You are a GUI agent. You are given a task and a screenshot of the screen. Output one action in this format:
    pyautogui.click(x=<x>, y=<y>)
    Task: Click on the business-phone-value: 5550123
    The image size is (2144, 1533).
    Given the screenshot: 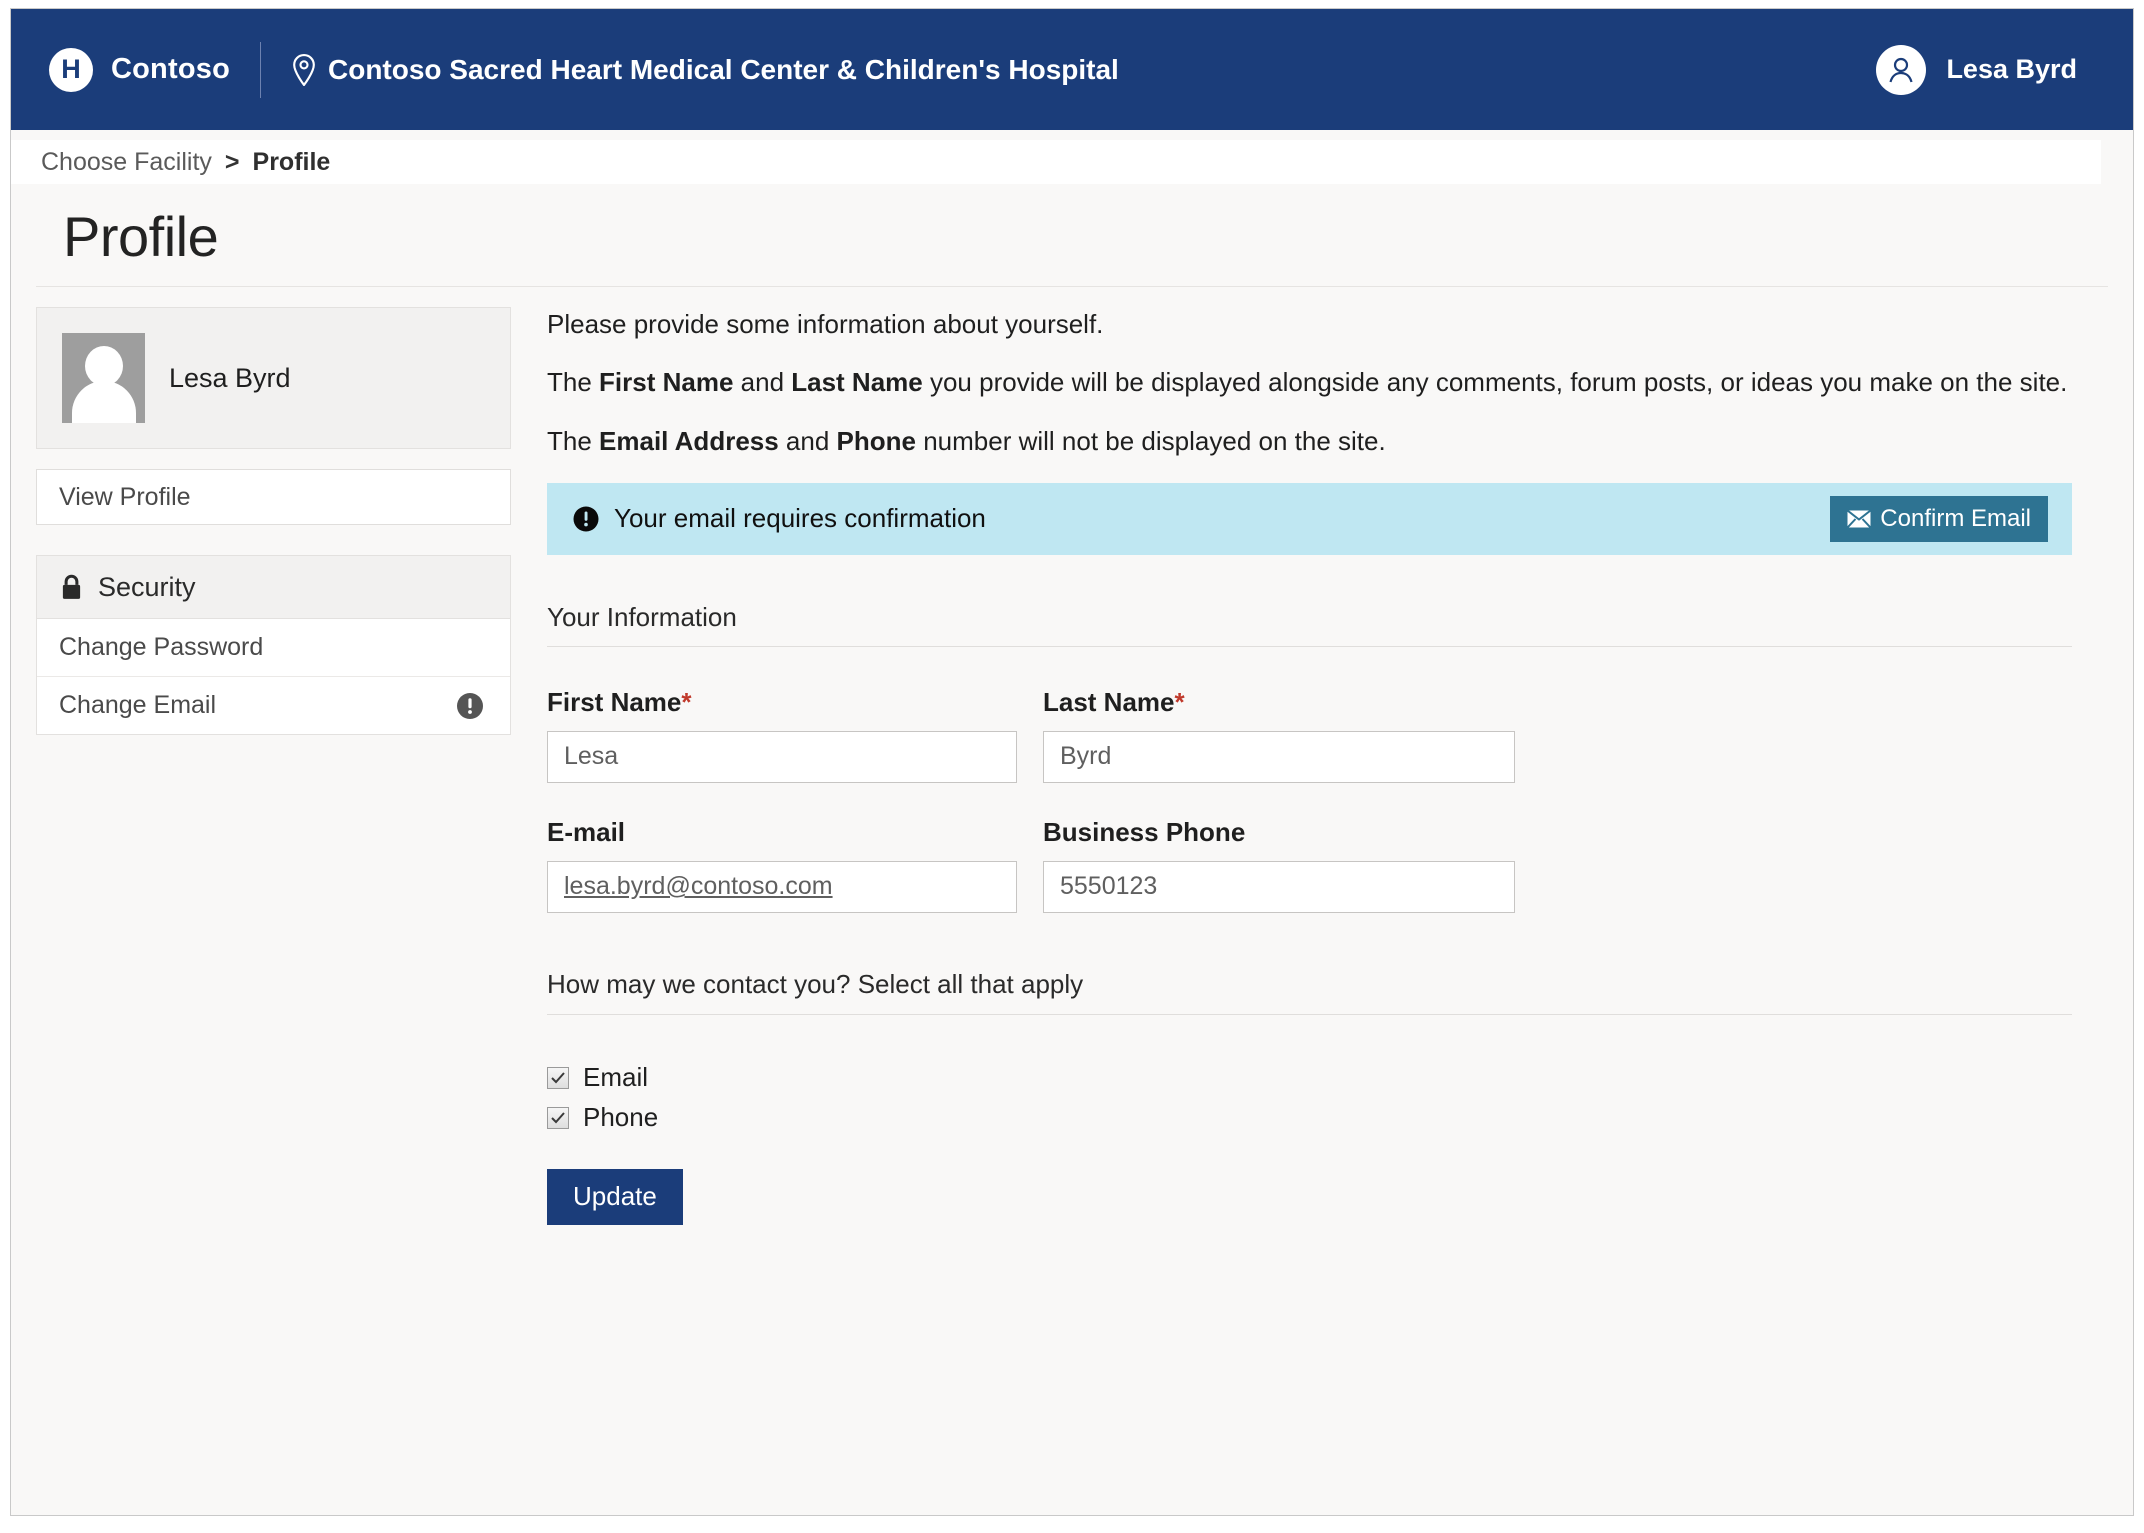 What is the action you would take?
    pyautogui.click(x=1109, y=886)
    